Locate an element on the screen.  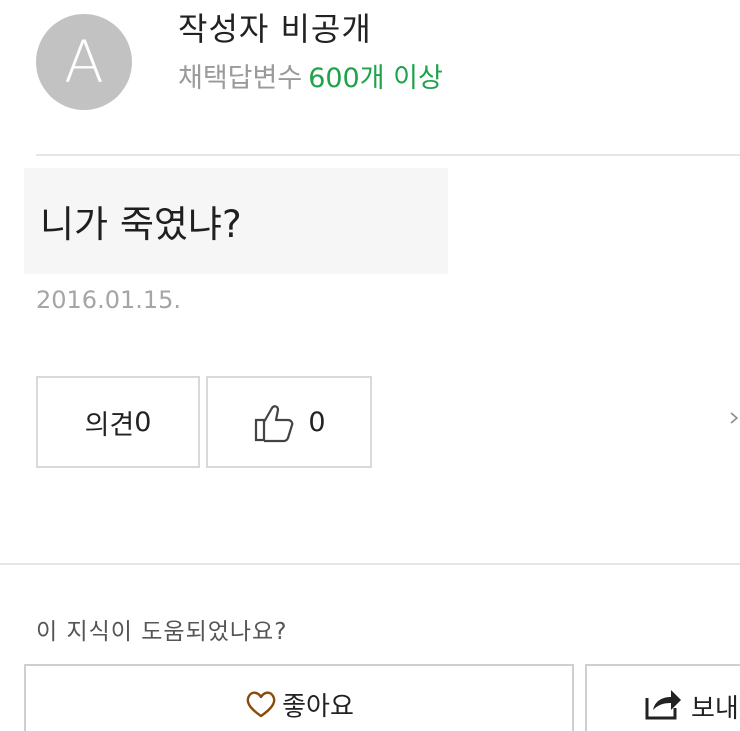
question-title: 니가 죽였냐? is located at coordinates (141, 224).